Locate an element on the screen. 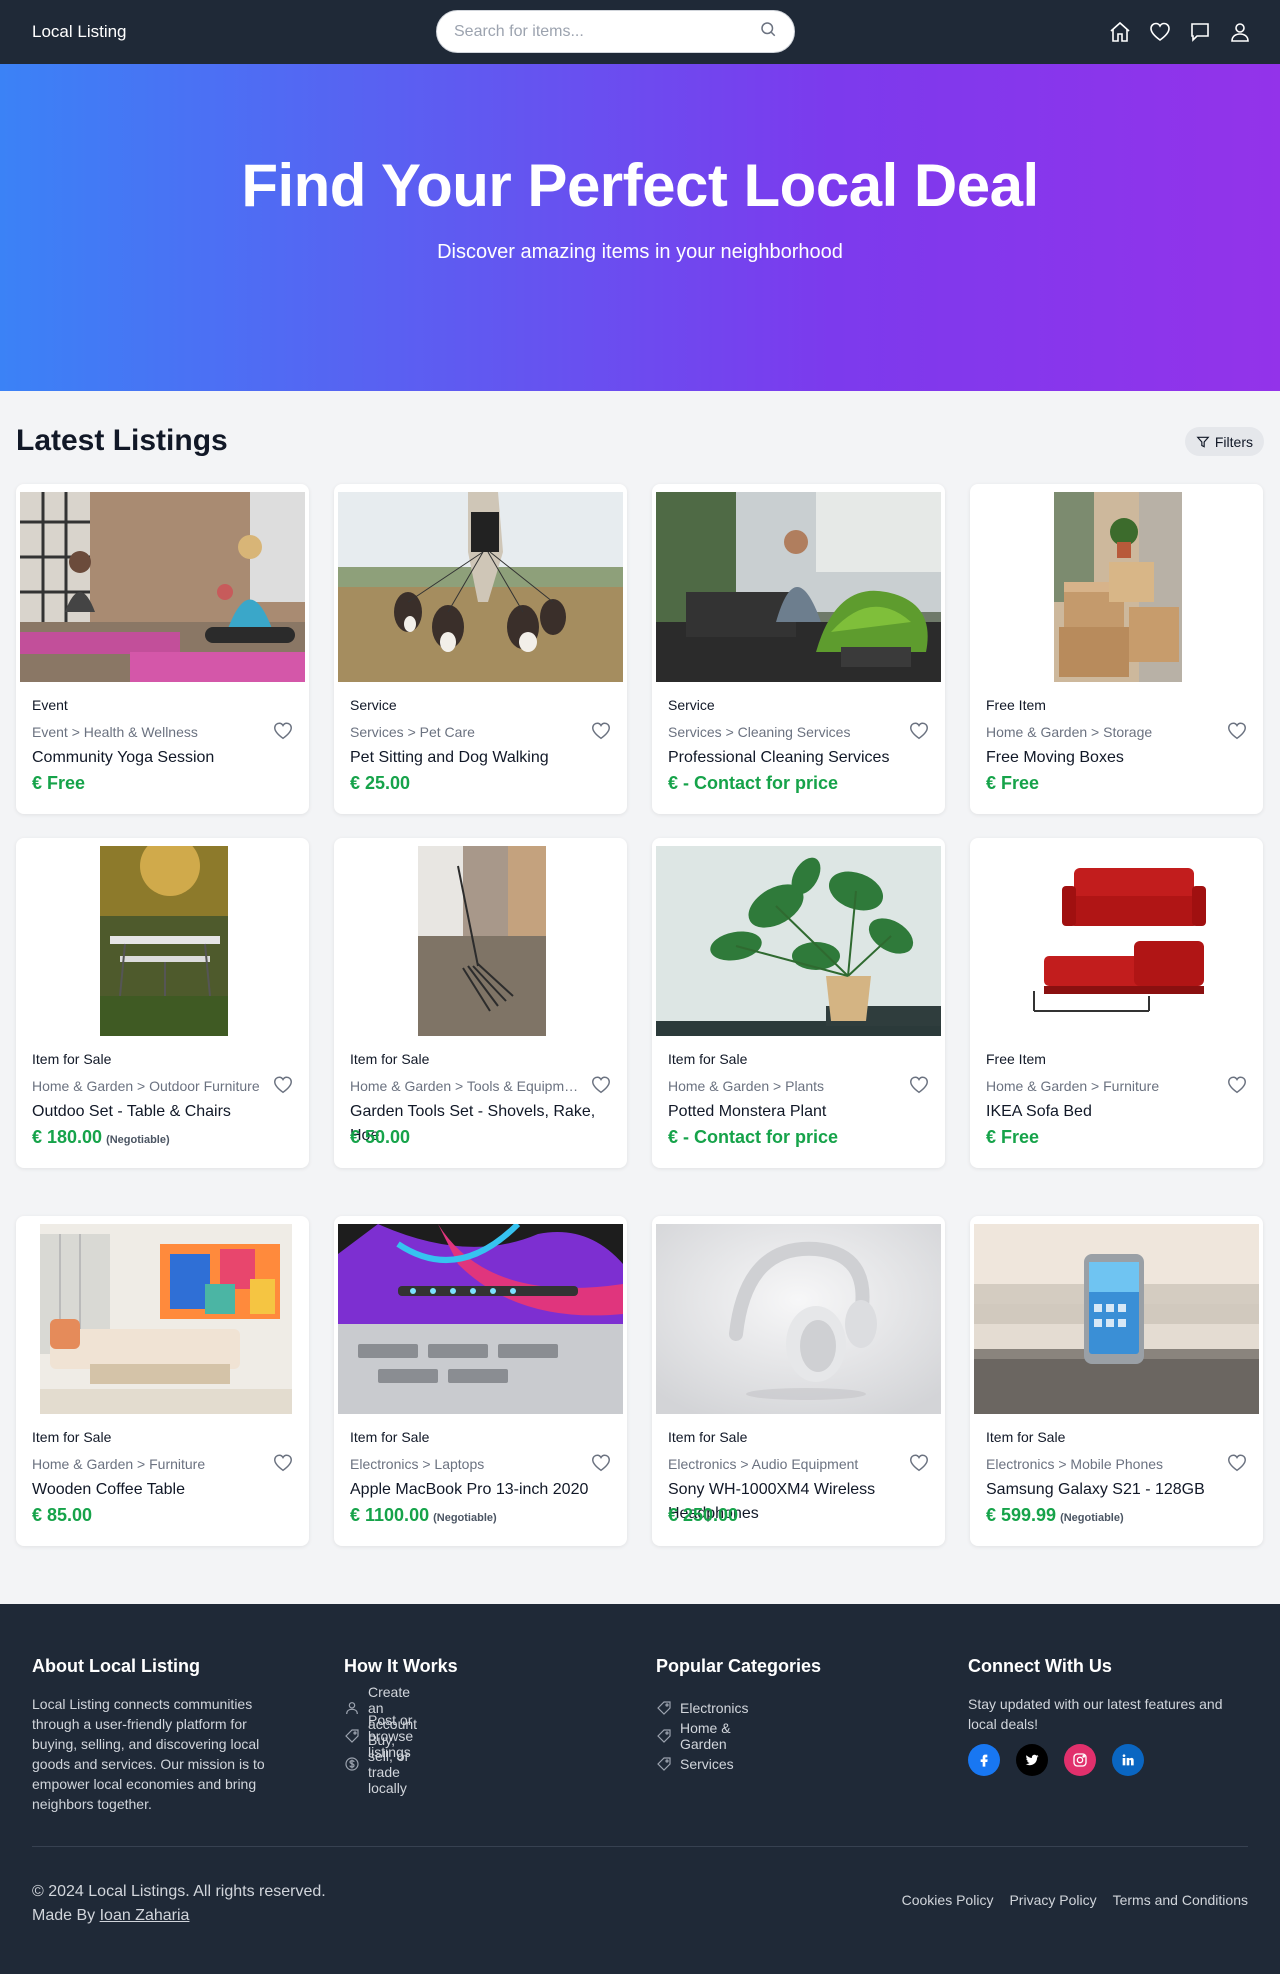  facebook-icon is located at coordinates (984, 1760).